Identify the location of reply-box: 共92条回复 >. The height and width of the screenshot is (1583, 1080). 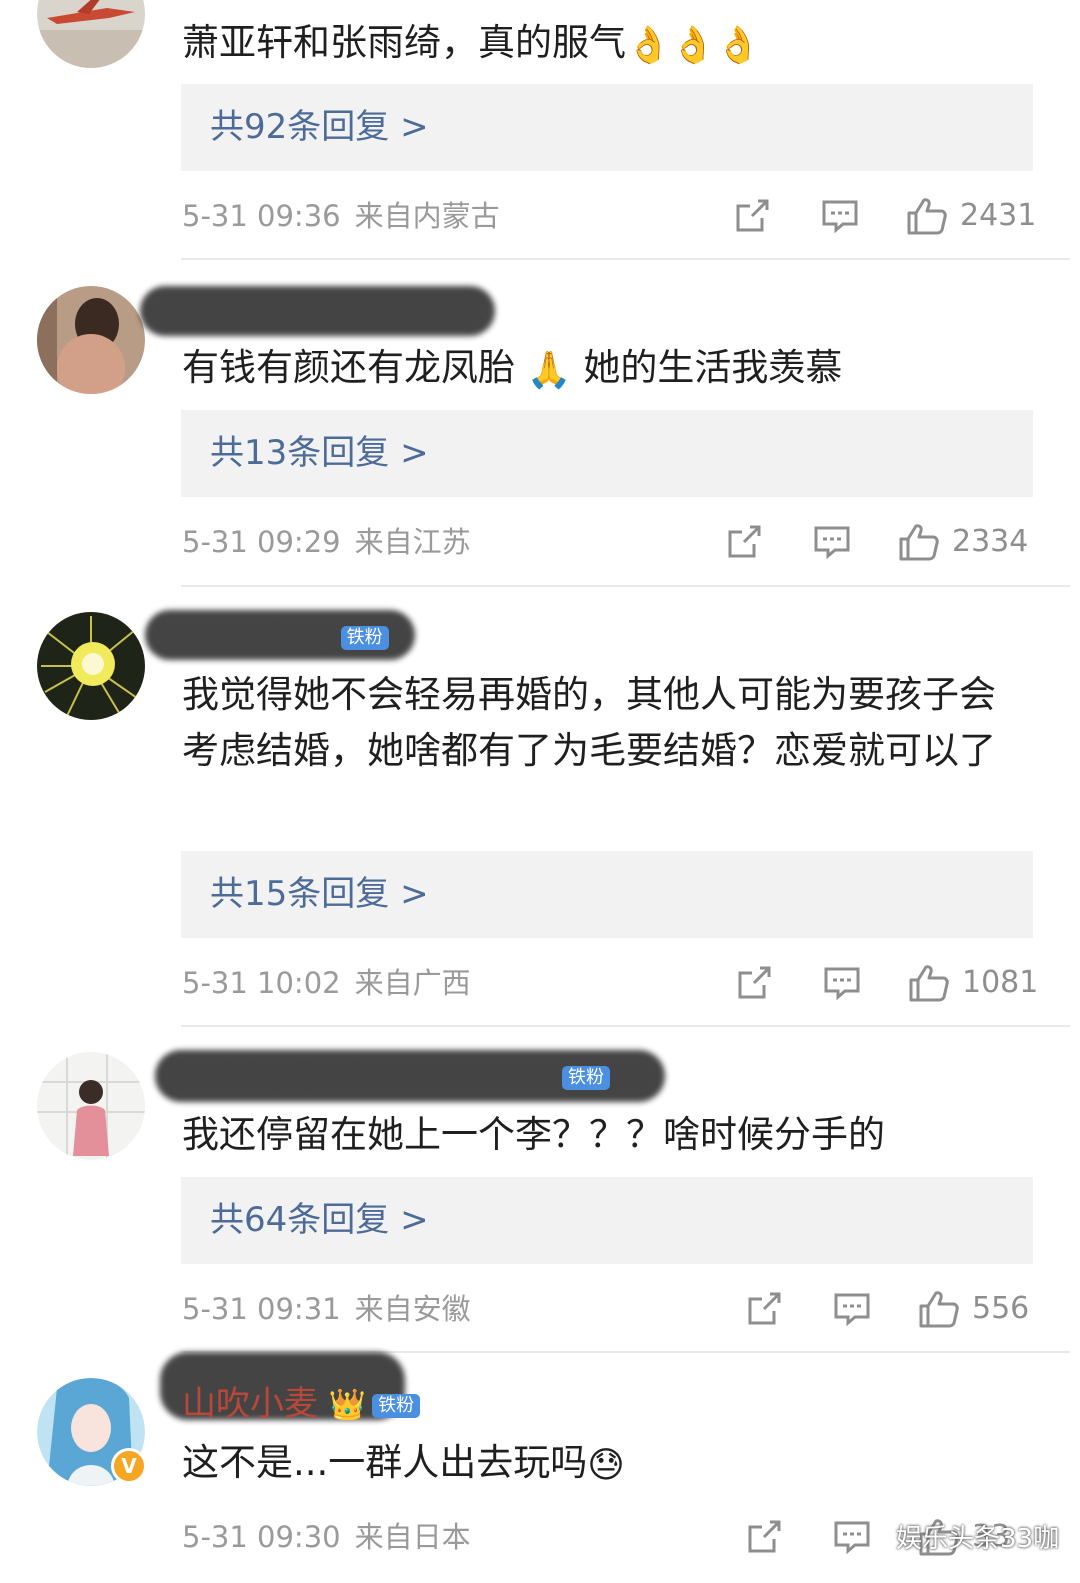
(607, 127).